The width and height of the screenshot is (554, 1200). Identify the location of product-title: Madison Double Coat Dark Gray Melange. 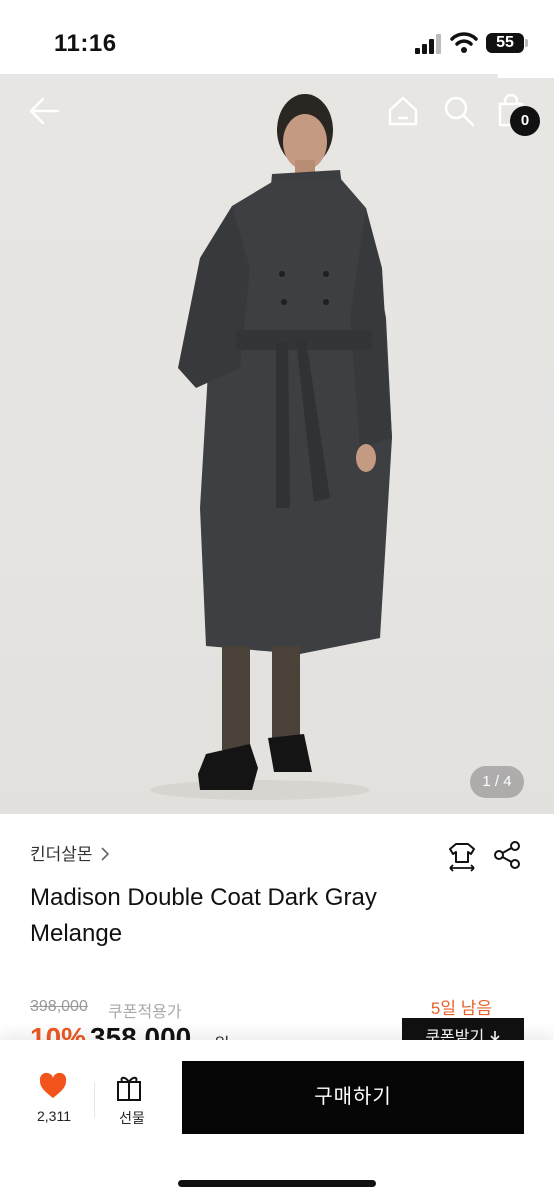
(203, 915).